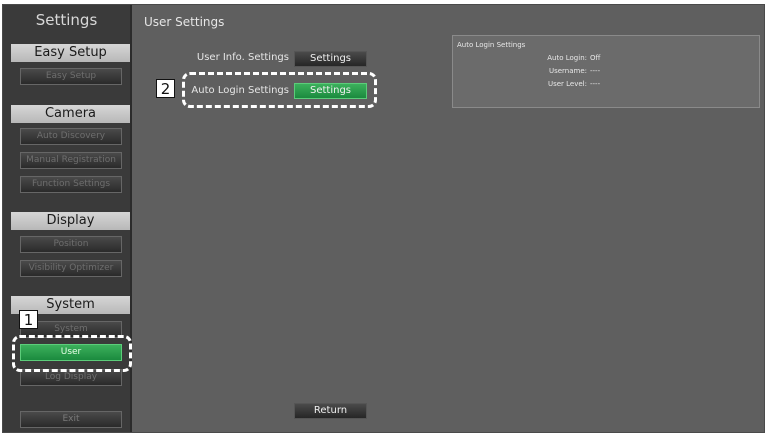 The height and width of the screenshot is (434, 767). Describe the element at coordinates (71, 244) in the screenshot. I see `sidebar-item-position: Position` at that location.